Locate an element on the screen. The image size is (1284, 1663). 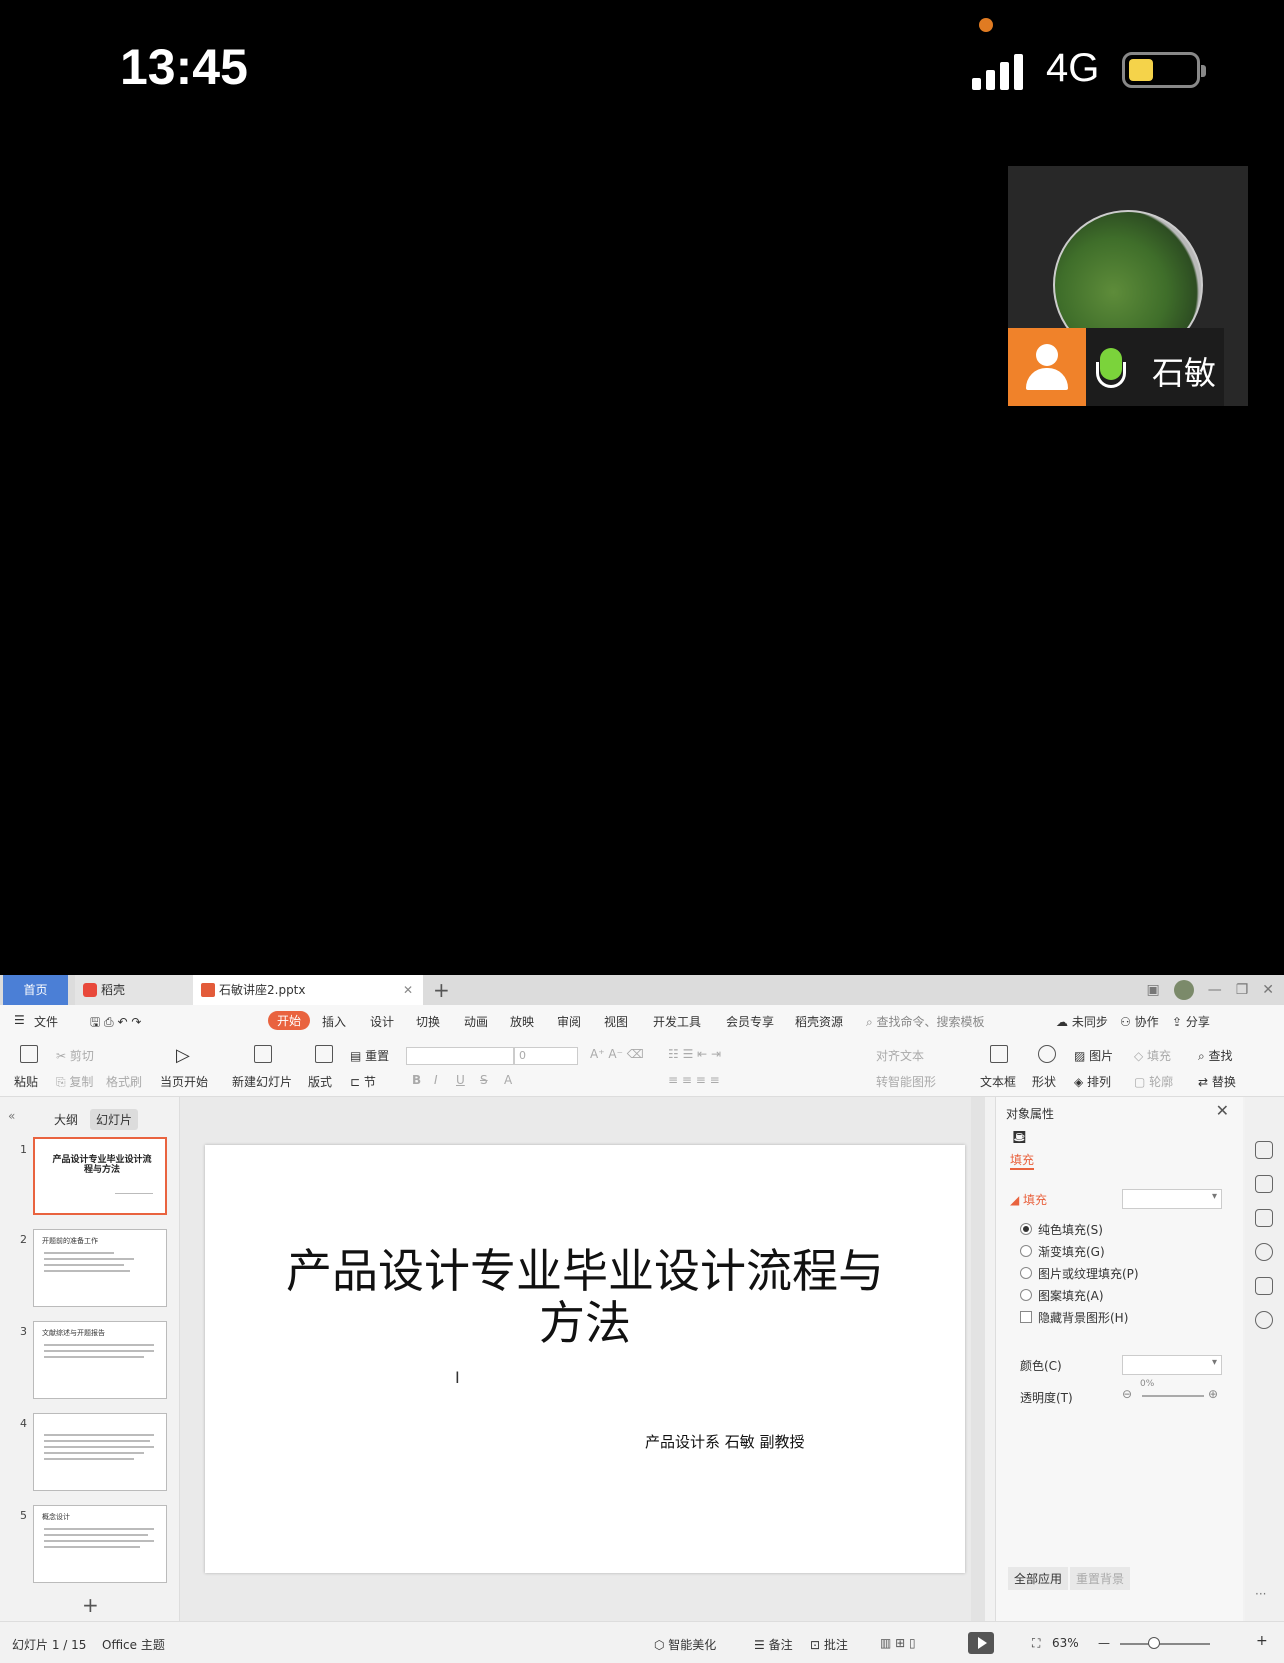
slide-thumbnail: 文献综述与开题报告 is located at coordinates (100, 1360).